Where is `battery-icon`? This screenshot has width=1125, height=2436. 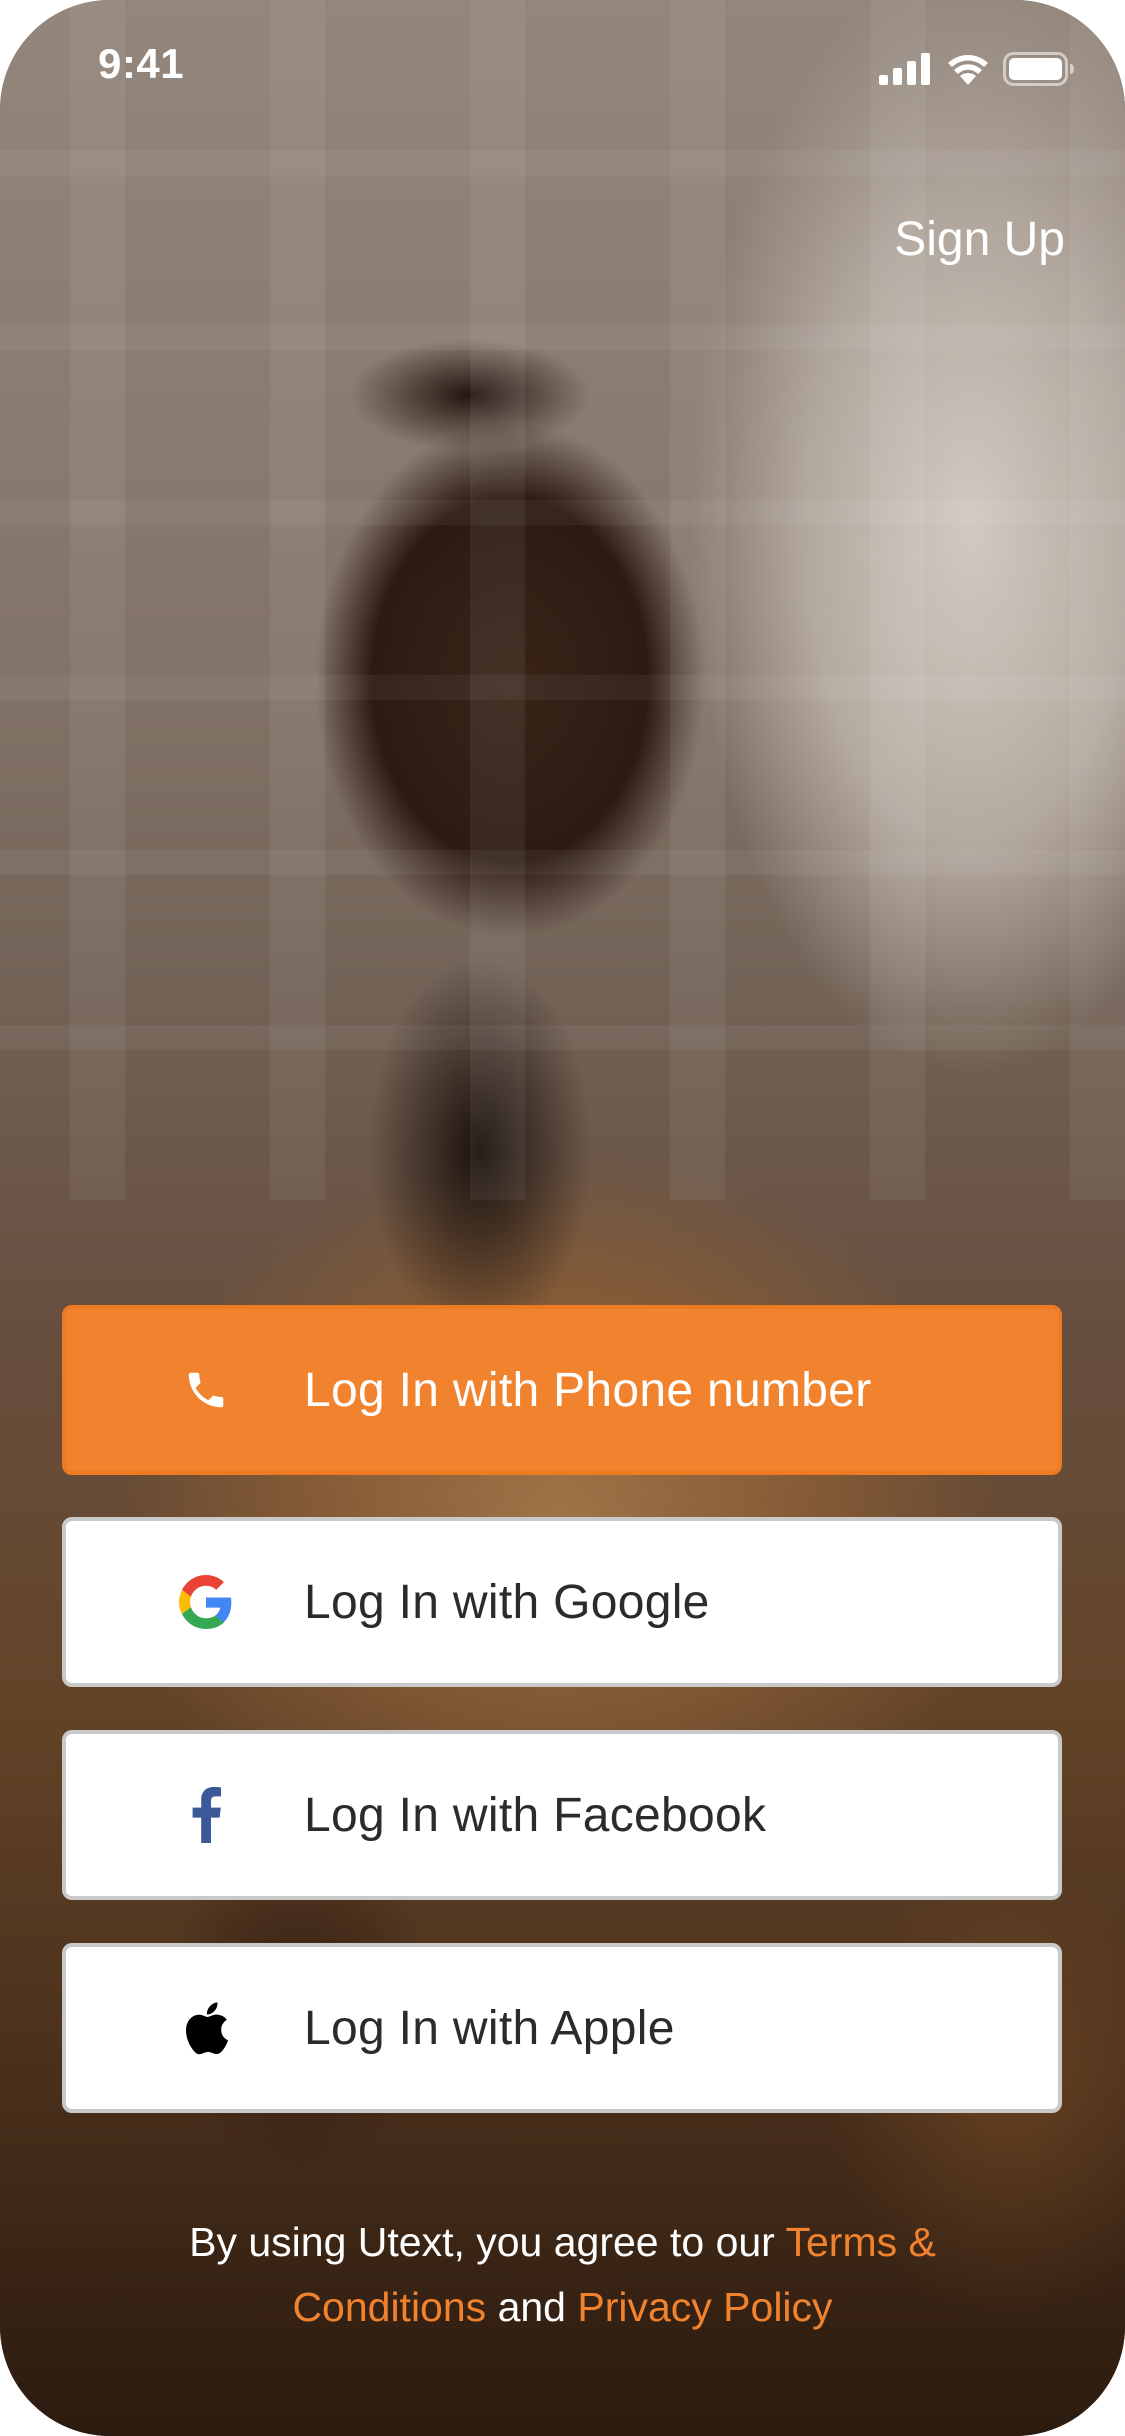 battery-icon is located at coordinates (1039, 69).